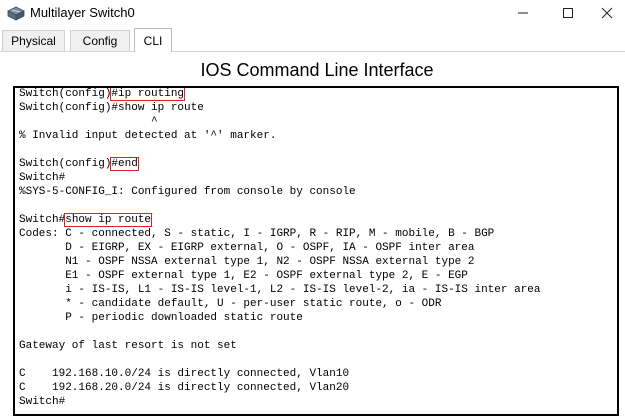 The width and height of the screenshot is (625, 416). What do you see at coordinates (33, 40) in the screenshot?
I see `tab-physical: Physical` at bounding box center [33, 40].